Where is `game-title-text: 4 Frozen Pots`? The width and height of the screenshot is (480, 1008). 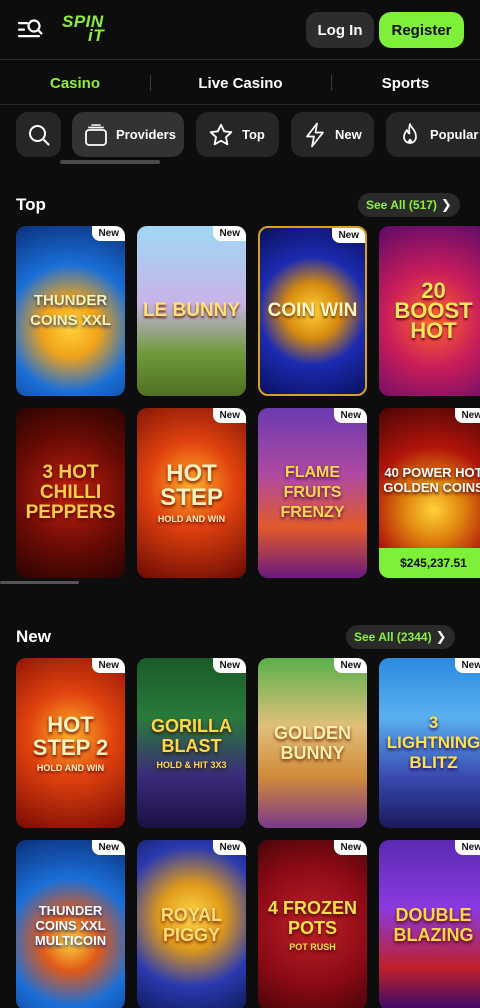 game-title-text: 4 Frozen Pots is located at coordinates (312, 917).